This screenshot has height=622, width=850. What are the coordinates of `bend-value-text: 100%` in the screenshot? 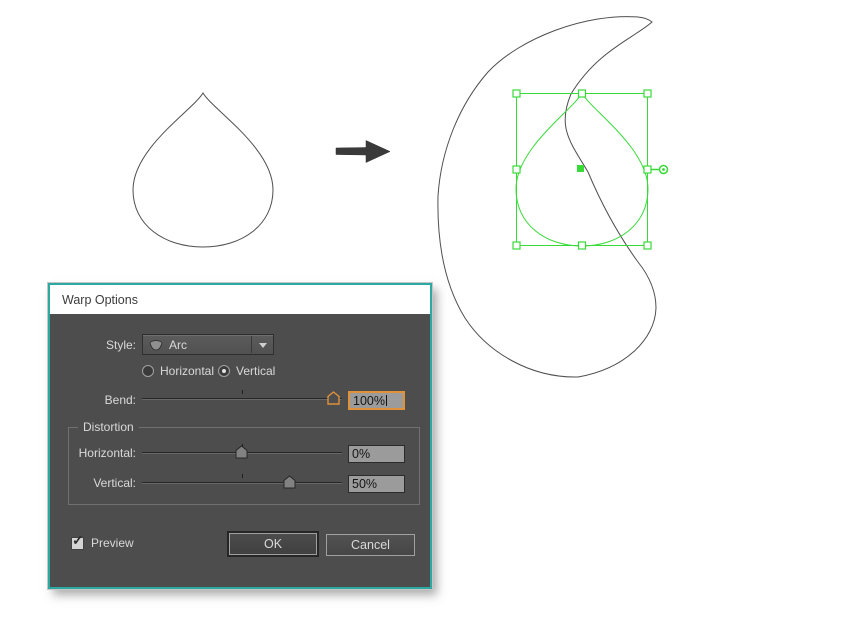 It's located at (369, 401).